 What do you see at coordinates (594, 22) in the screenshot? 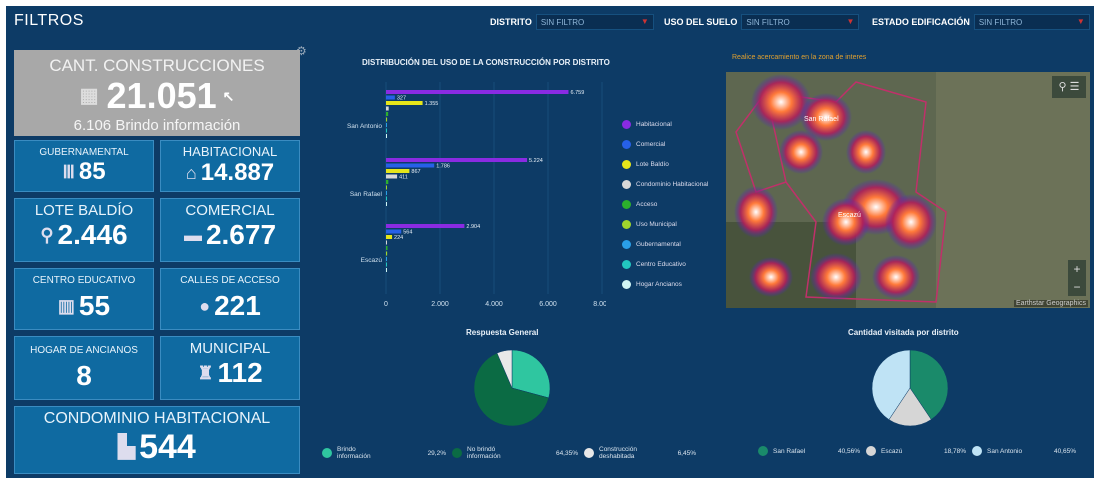
I see `distrito-select: SIN FILTRO ▼` at bounding box center [594, 22].